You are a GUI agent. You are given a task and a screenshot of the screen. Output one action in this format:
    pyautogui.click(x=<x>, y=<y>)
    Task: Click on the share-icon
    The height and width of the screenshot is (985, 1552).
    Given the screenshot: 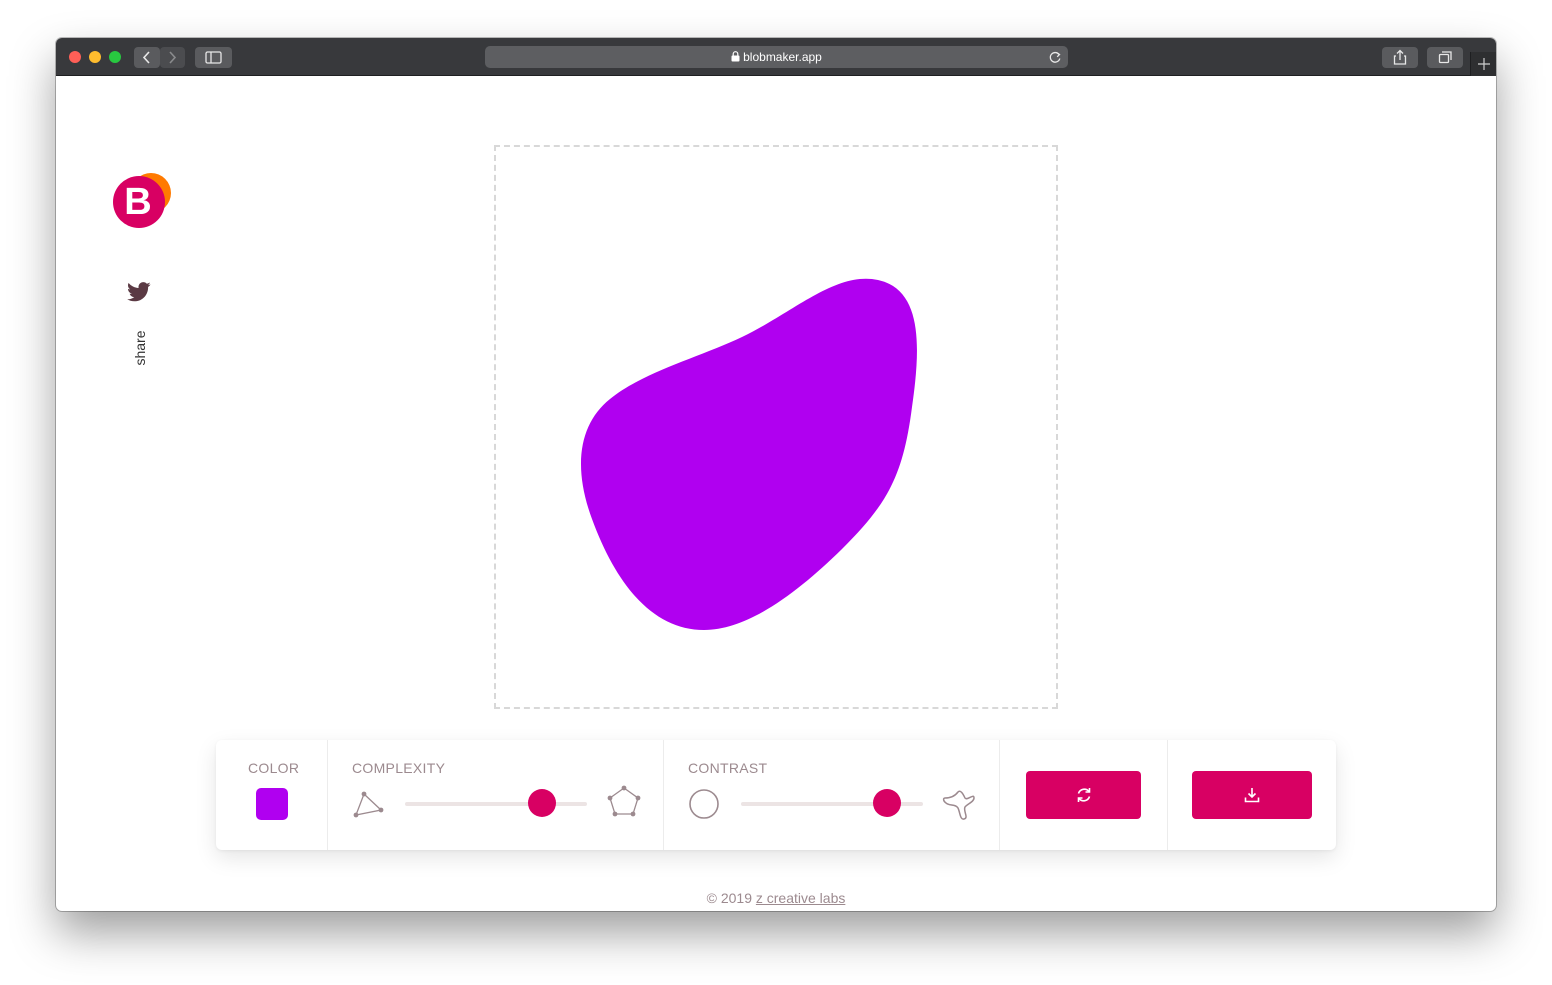 What is the action you would take?
    pyautogui.click(x=1400, y=57)
    